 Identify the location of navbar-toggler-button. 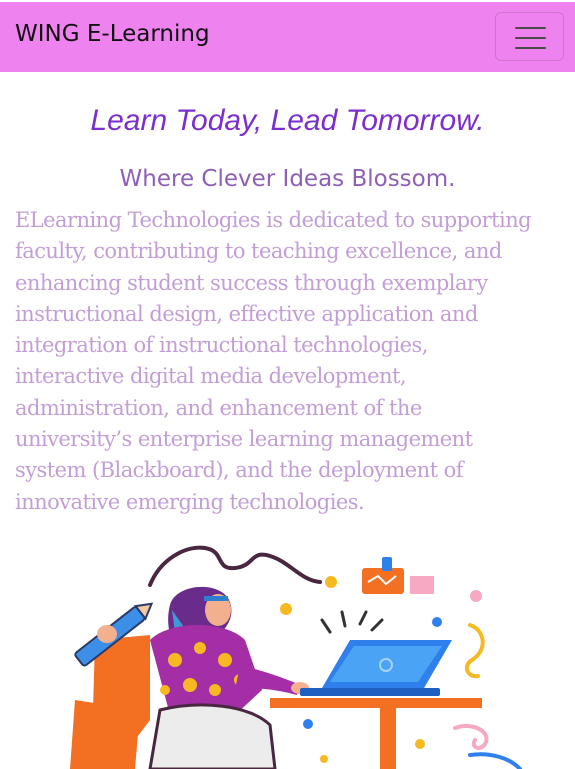
(529, 36).